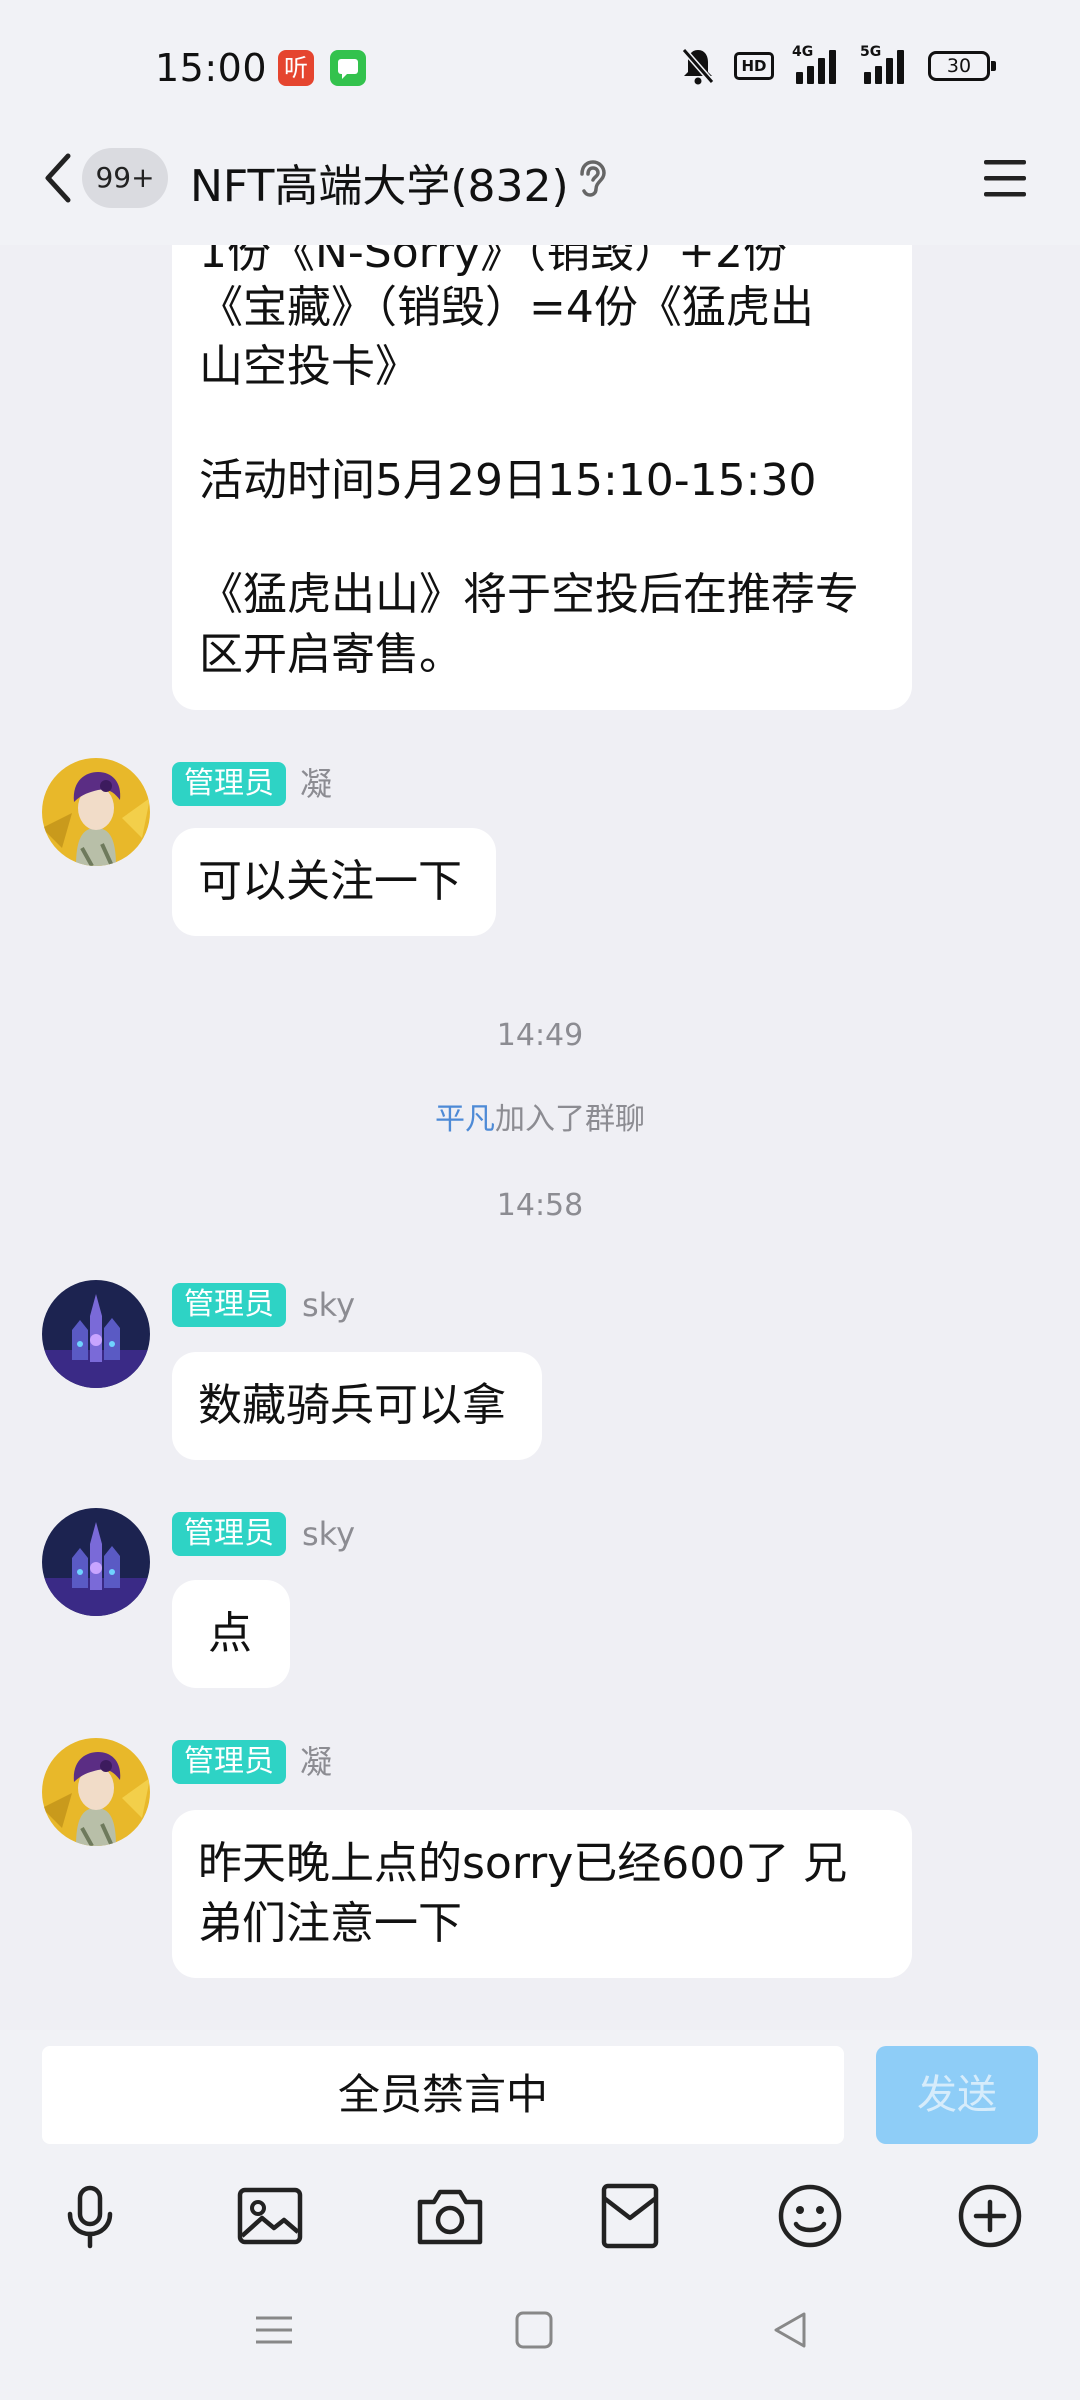 The height and width of the screenshot is (2400, 1080). Describe the element at coordinates (379, 182) in the screenshot. I see `group-title: NFT高端大学(832)` at that location.